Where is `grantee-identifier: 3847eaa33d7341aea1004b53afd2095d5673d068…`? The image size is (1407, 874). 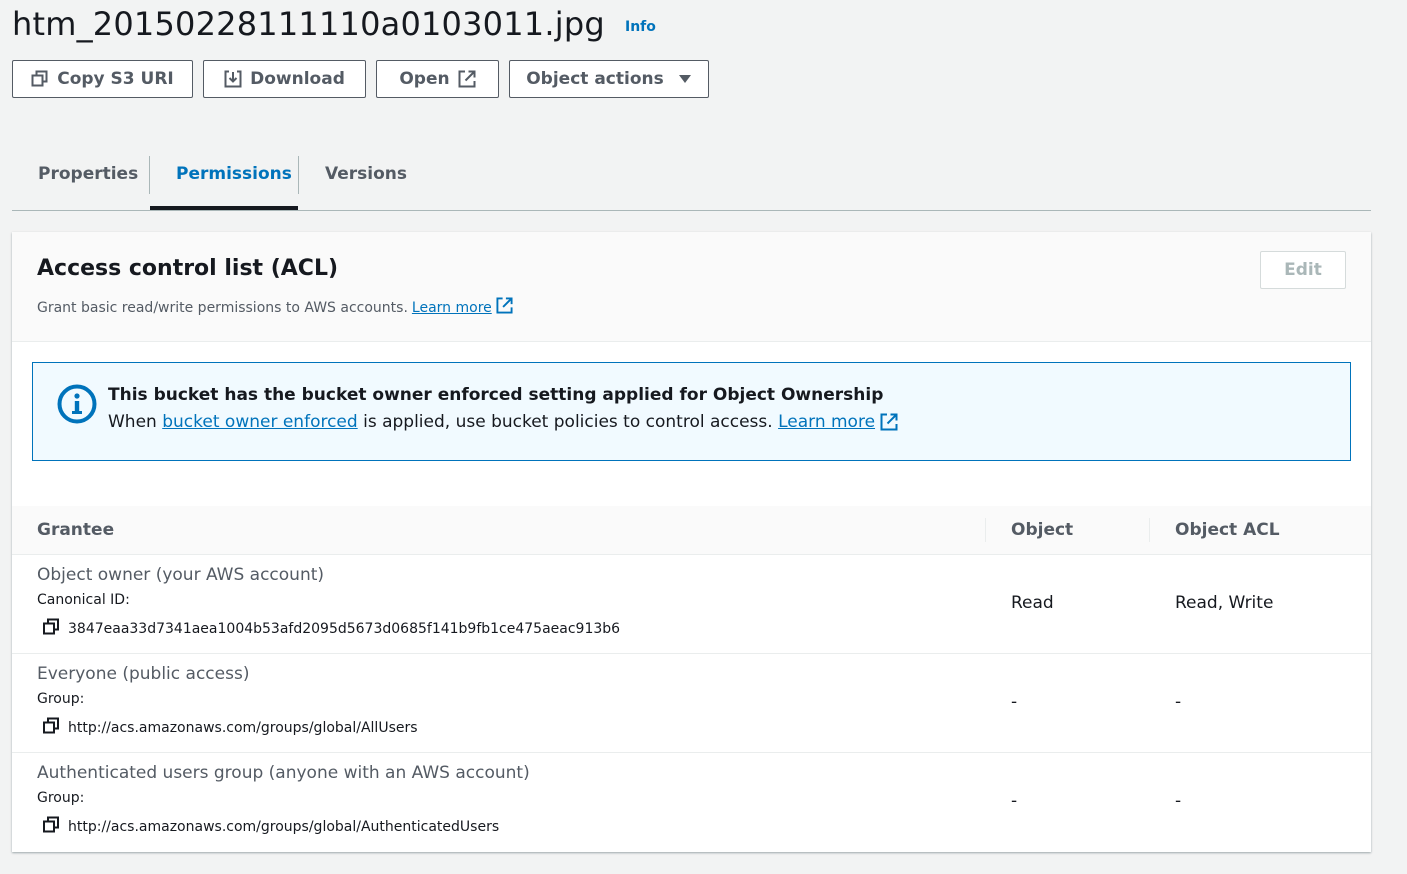
grantee-identifier: 3847eaa33d7341aea1004b53afd2095d5673d068… is located at coordinates (331, 629).